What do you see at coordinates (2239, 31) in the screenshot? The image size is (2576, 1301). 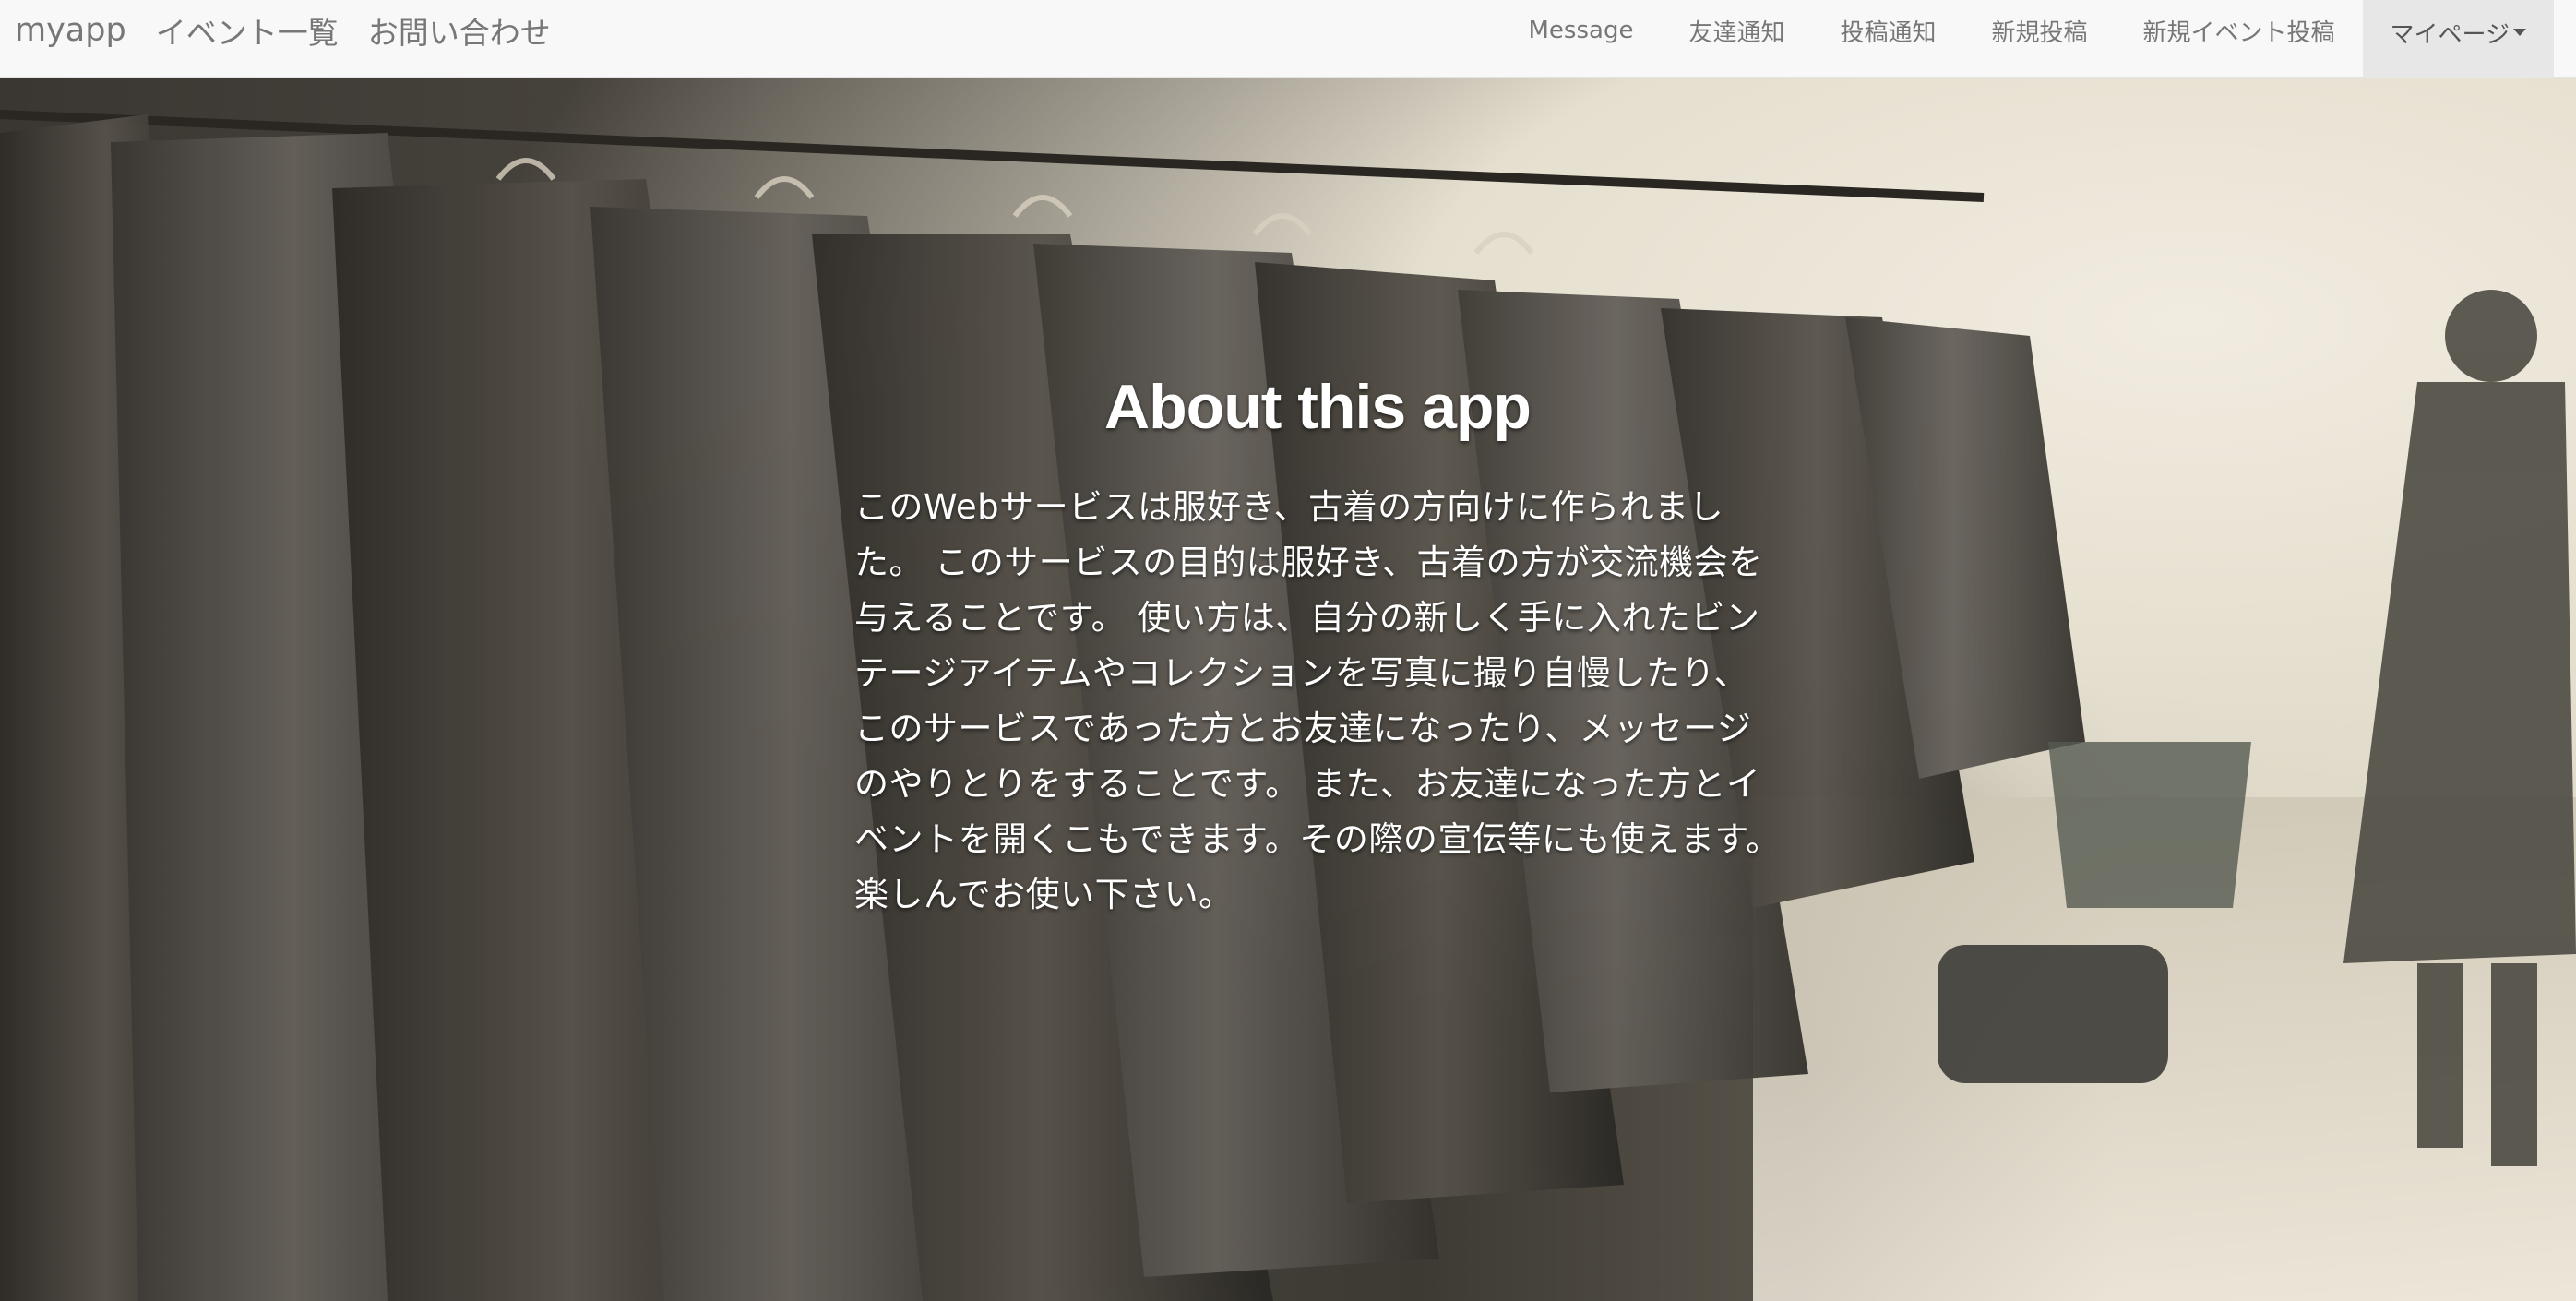 I see `nav-link-new-event-post: 新規イベント投稿` at bounding box center [2239, 31].